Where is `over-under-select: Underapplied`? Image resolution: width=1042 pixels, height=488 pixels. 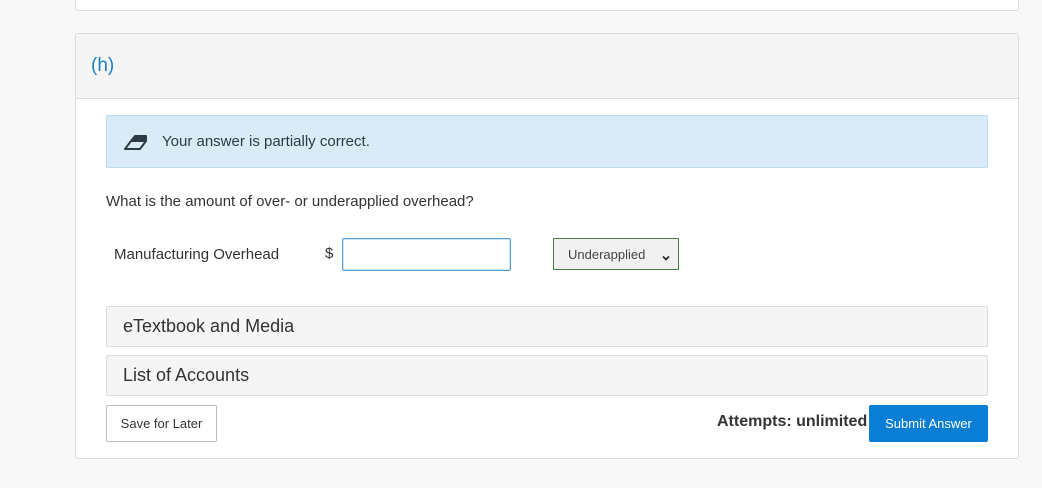 over-under-select: Underapplied is located at coordinates (616, 254).